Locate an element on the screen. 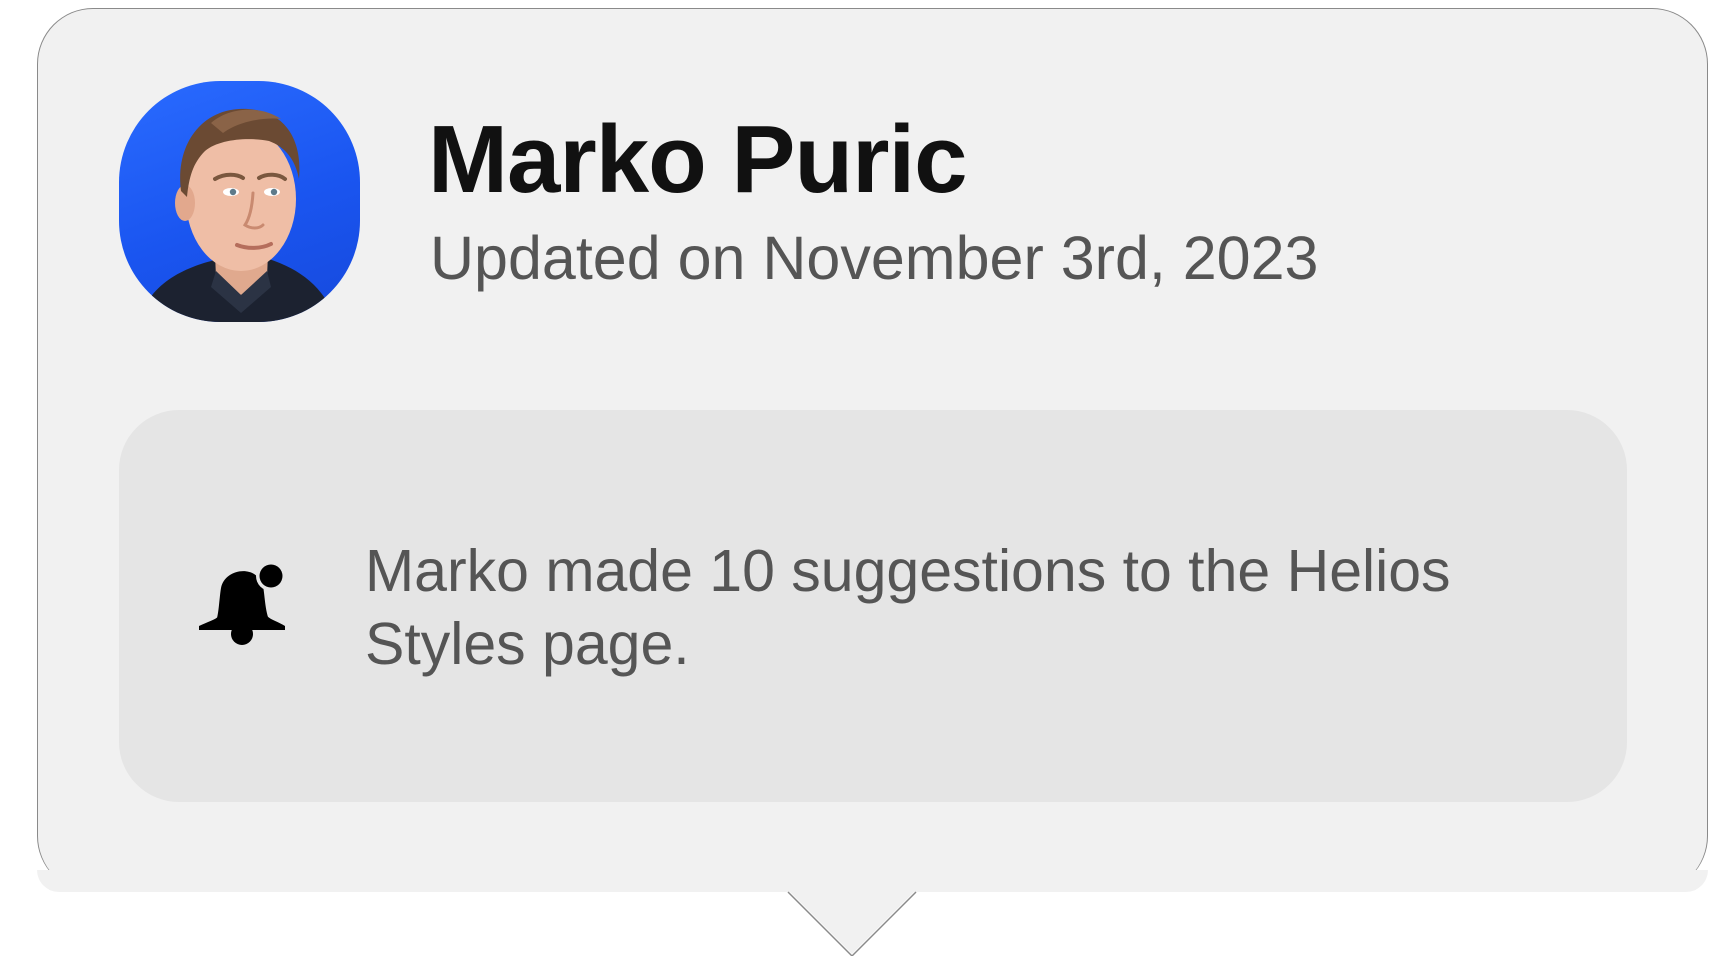 The height and width of the screenshot is (956, 1734). avatar-portrait is located at coordinates (238, 215).